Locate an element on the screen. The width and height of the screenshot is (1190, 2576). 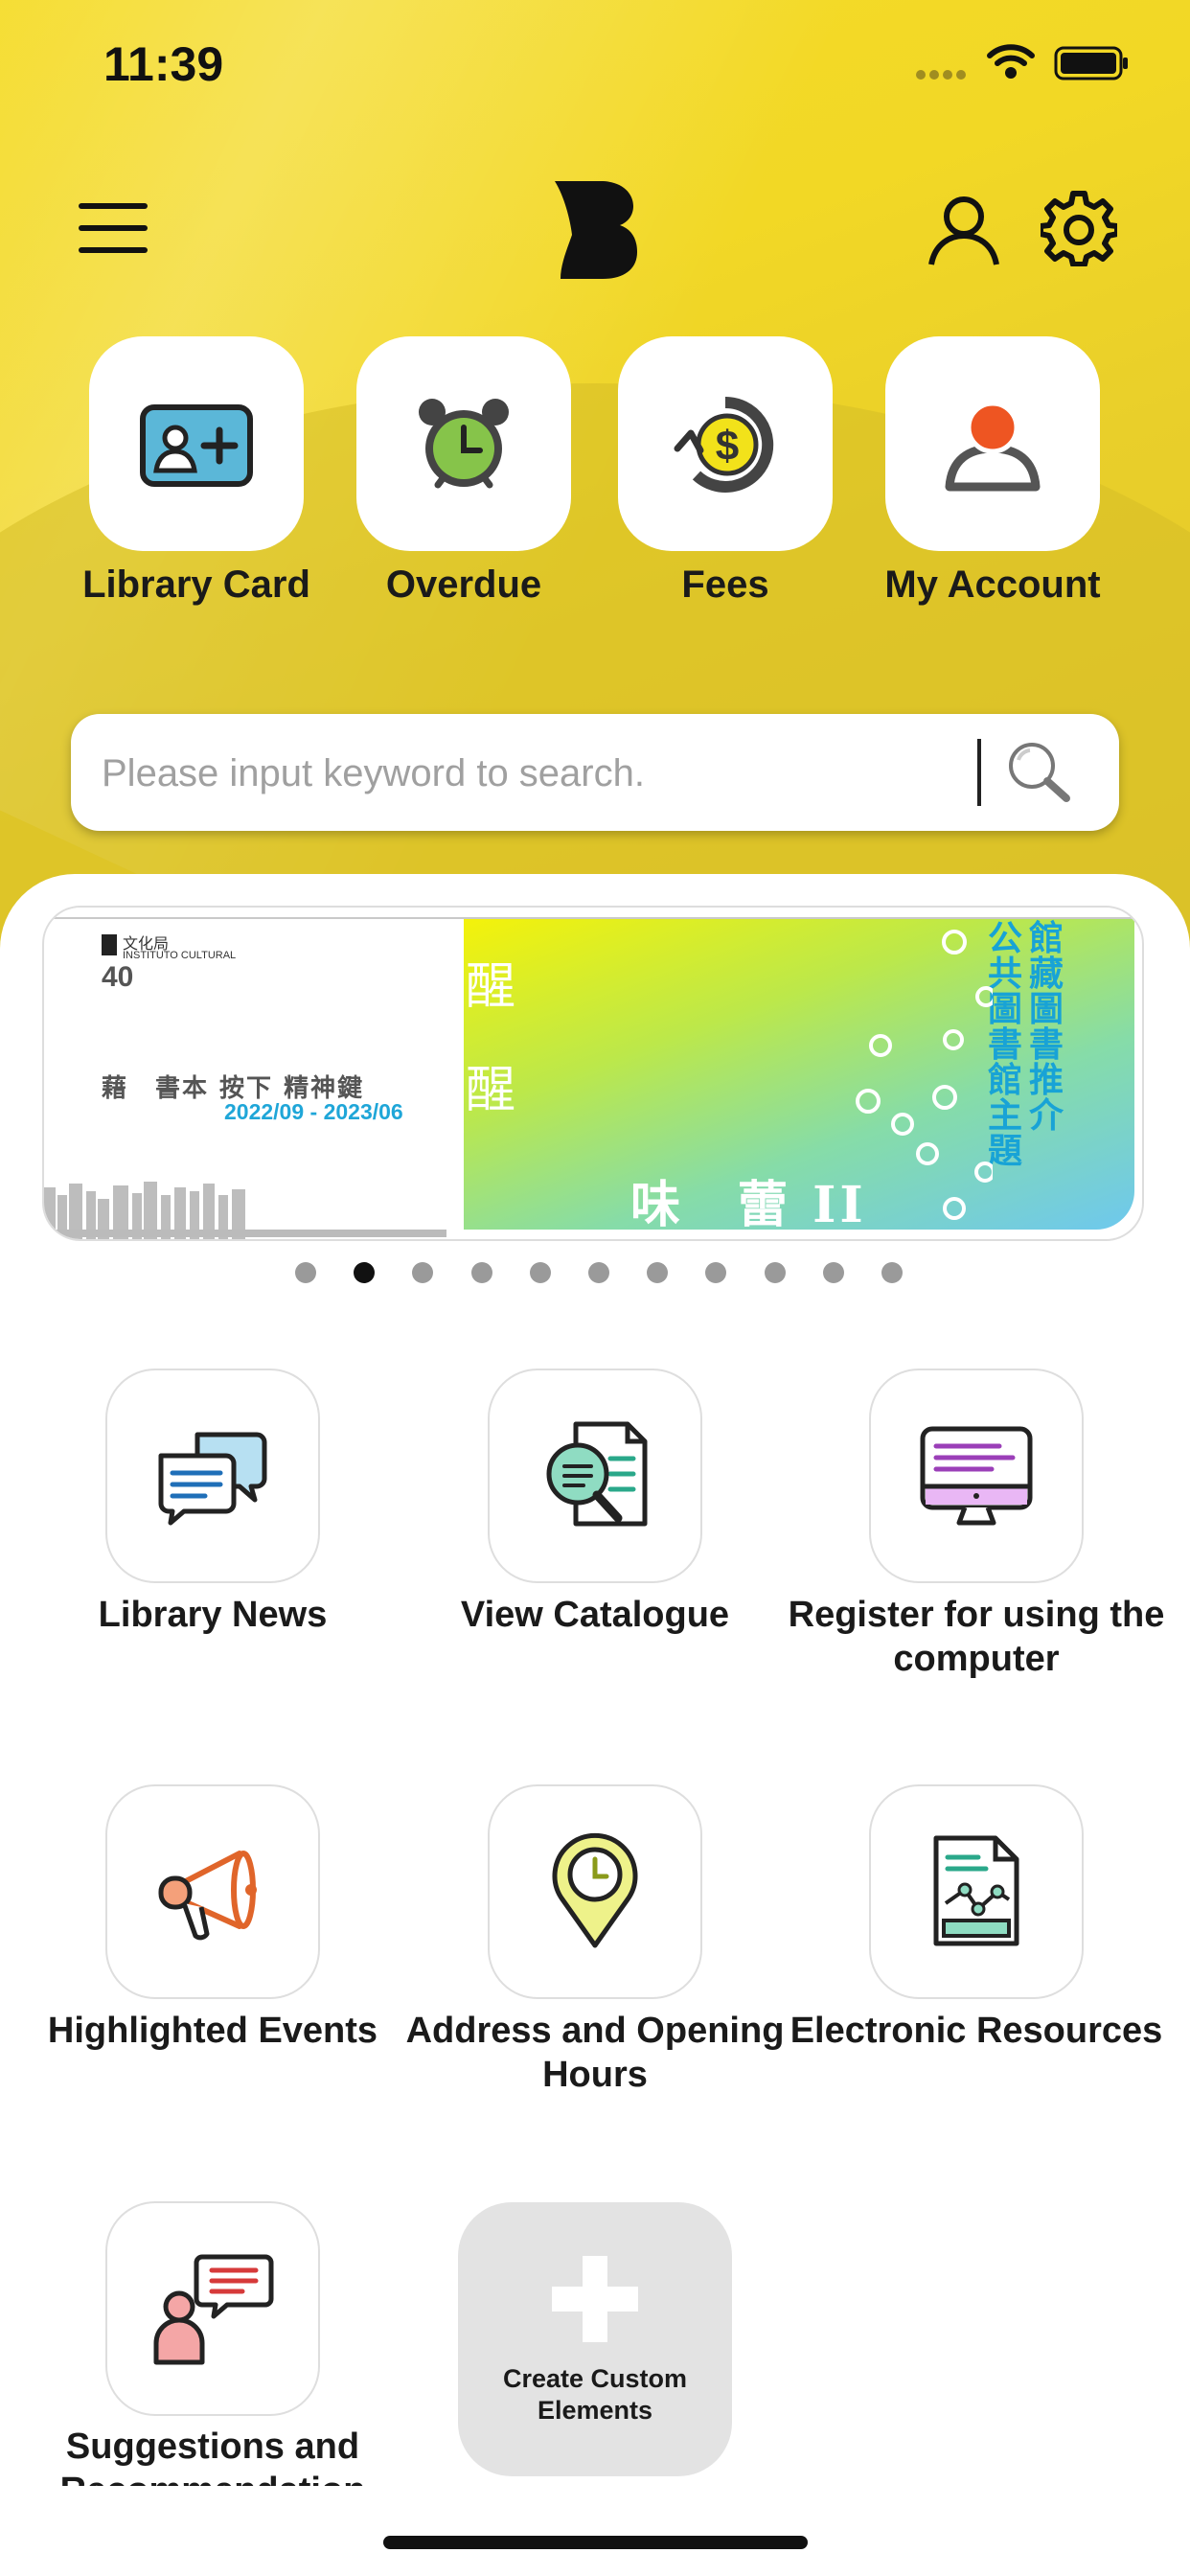
wifi-icon is located at coordinates (1011, 63).